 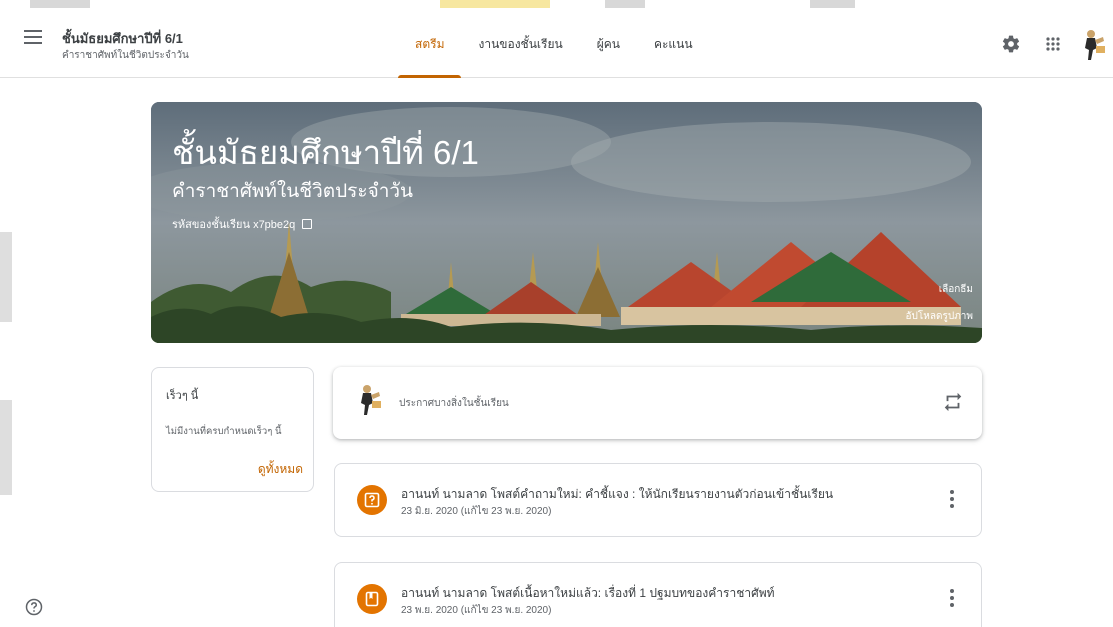 What do you see at coordinates (307, 224) in the screenshot?
I see `fullscreen-icon` at bounding box center [307, 224].